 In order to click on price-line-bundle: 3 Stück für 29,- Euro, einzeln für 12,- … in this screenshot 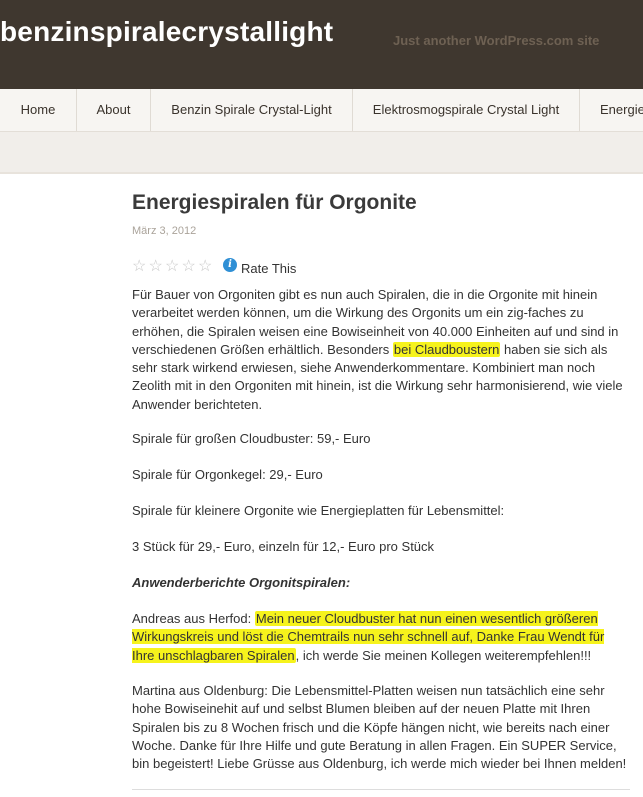, I will do `click(283, 546)`.